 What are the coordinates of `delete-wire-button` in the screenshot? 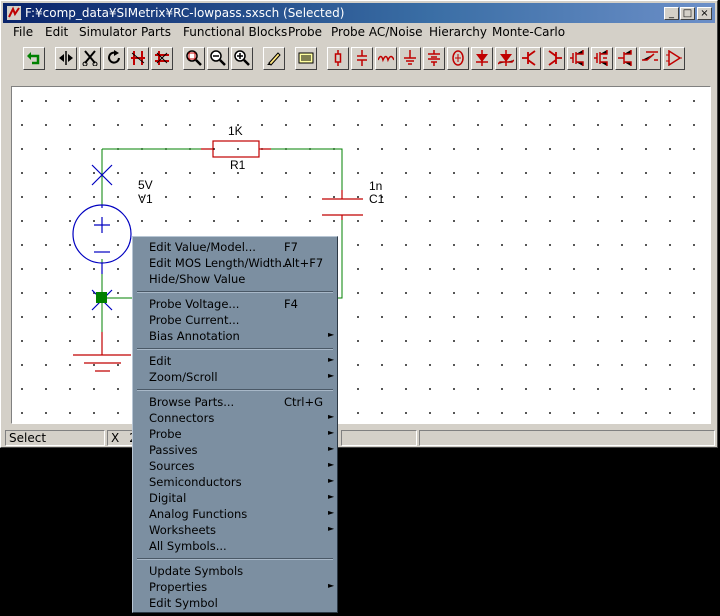 It's located at (162, 58).